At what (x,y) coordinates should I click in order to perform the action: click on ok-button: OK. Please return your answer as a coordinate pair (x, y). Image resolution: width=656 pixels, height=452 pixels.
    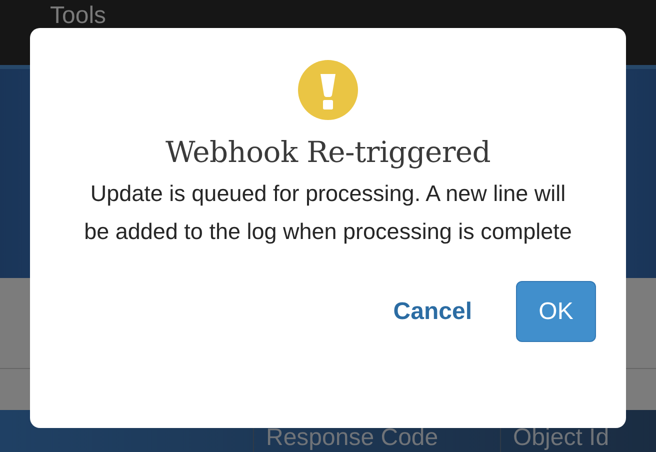
    Looking at the image, I should click on (556, 311).